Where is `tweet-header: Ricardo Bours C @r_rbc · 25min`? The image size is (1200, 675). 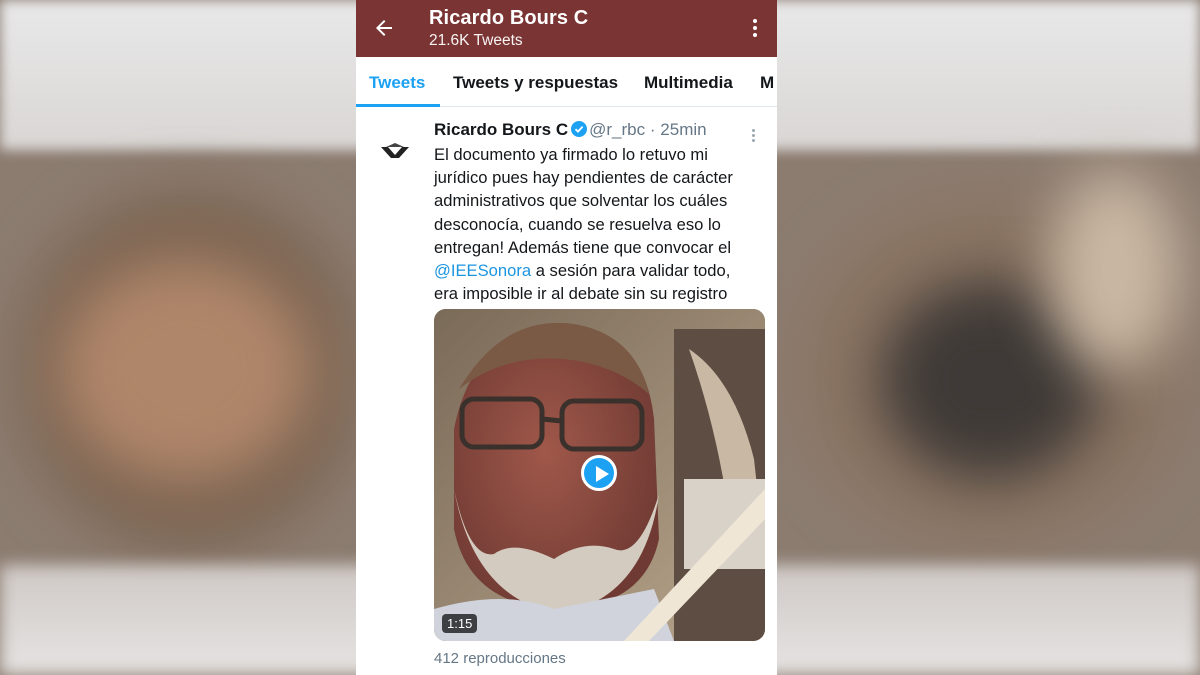 tweet-header: Ricardo Bours C @r_rbc · 25min is located at coordinates (600, 130).